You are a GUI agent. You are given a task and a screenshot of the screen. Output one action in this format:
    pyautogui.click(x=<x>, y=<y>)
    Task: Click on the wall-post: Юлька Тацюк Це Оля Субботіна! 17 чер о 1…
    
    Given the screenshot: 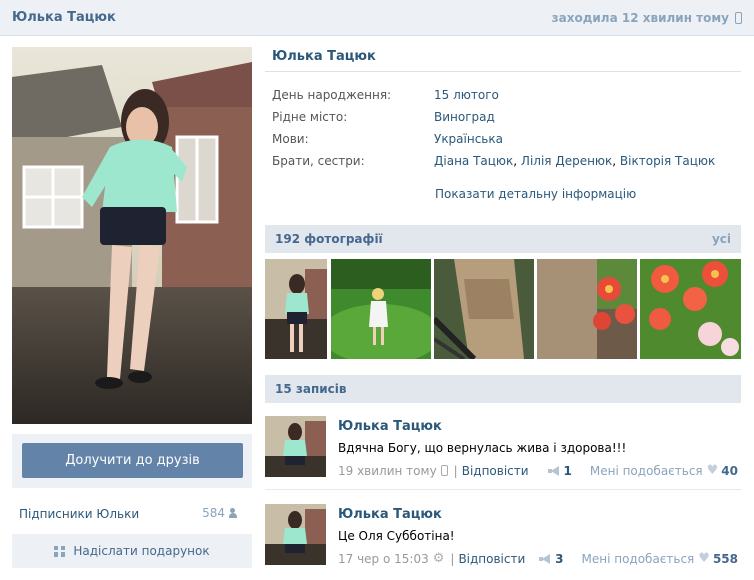 What is the action you would take?
    pyautogui.click(x=503, y=535)
    